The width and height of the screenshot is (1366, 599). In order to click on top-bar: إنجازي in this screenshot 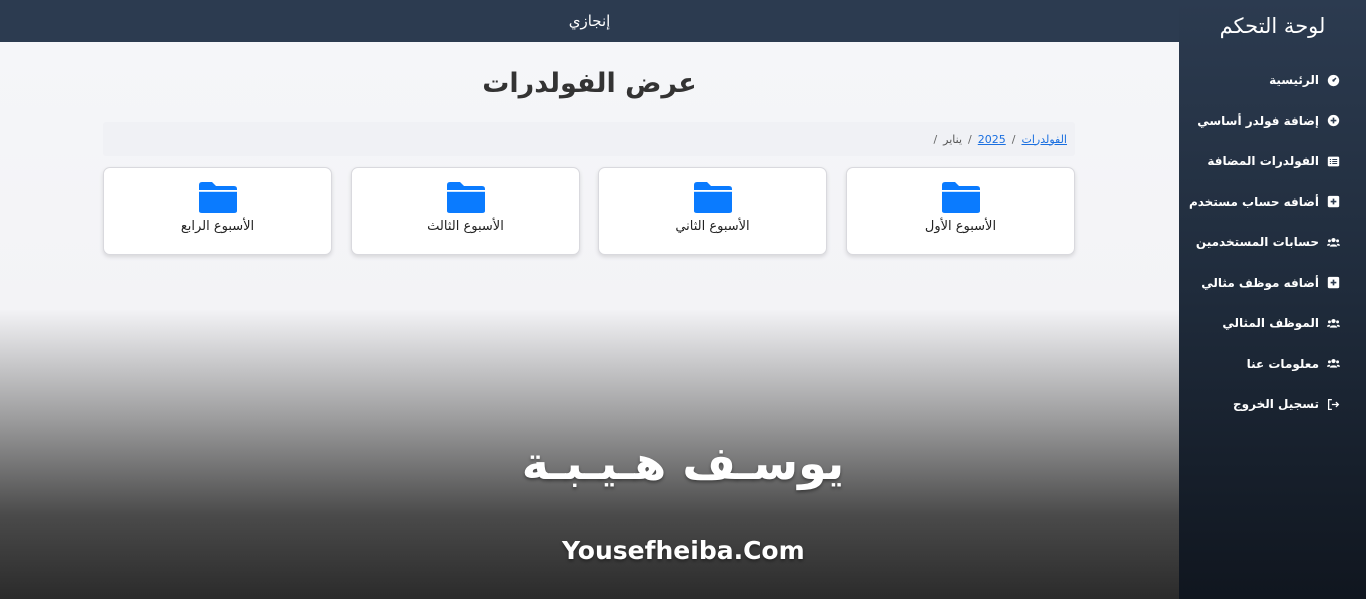, I will do `click(589, 21)`.